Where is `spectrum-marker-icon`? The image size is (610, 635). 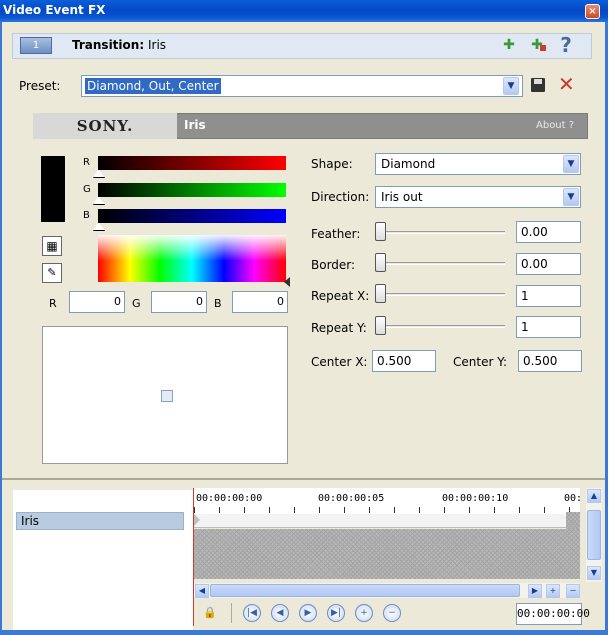 spectrum-marker-icon is located at coordinates (287, 282).